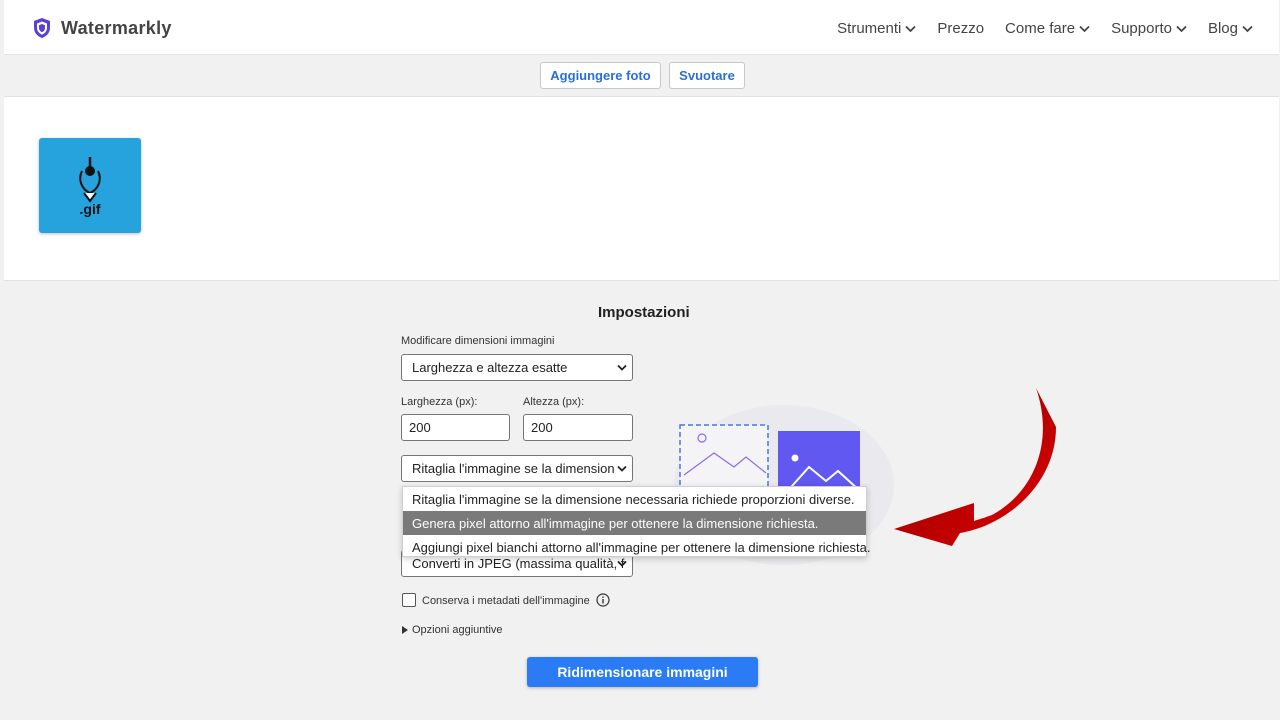 This screenshot has width=1280, height=720. What do you see at coordinates (513, 468) in the screenshot?
I see `select-value: Ritaglia l'immagine se la dimension` at bounding box center [513, 468].